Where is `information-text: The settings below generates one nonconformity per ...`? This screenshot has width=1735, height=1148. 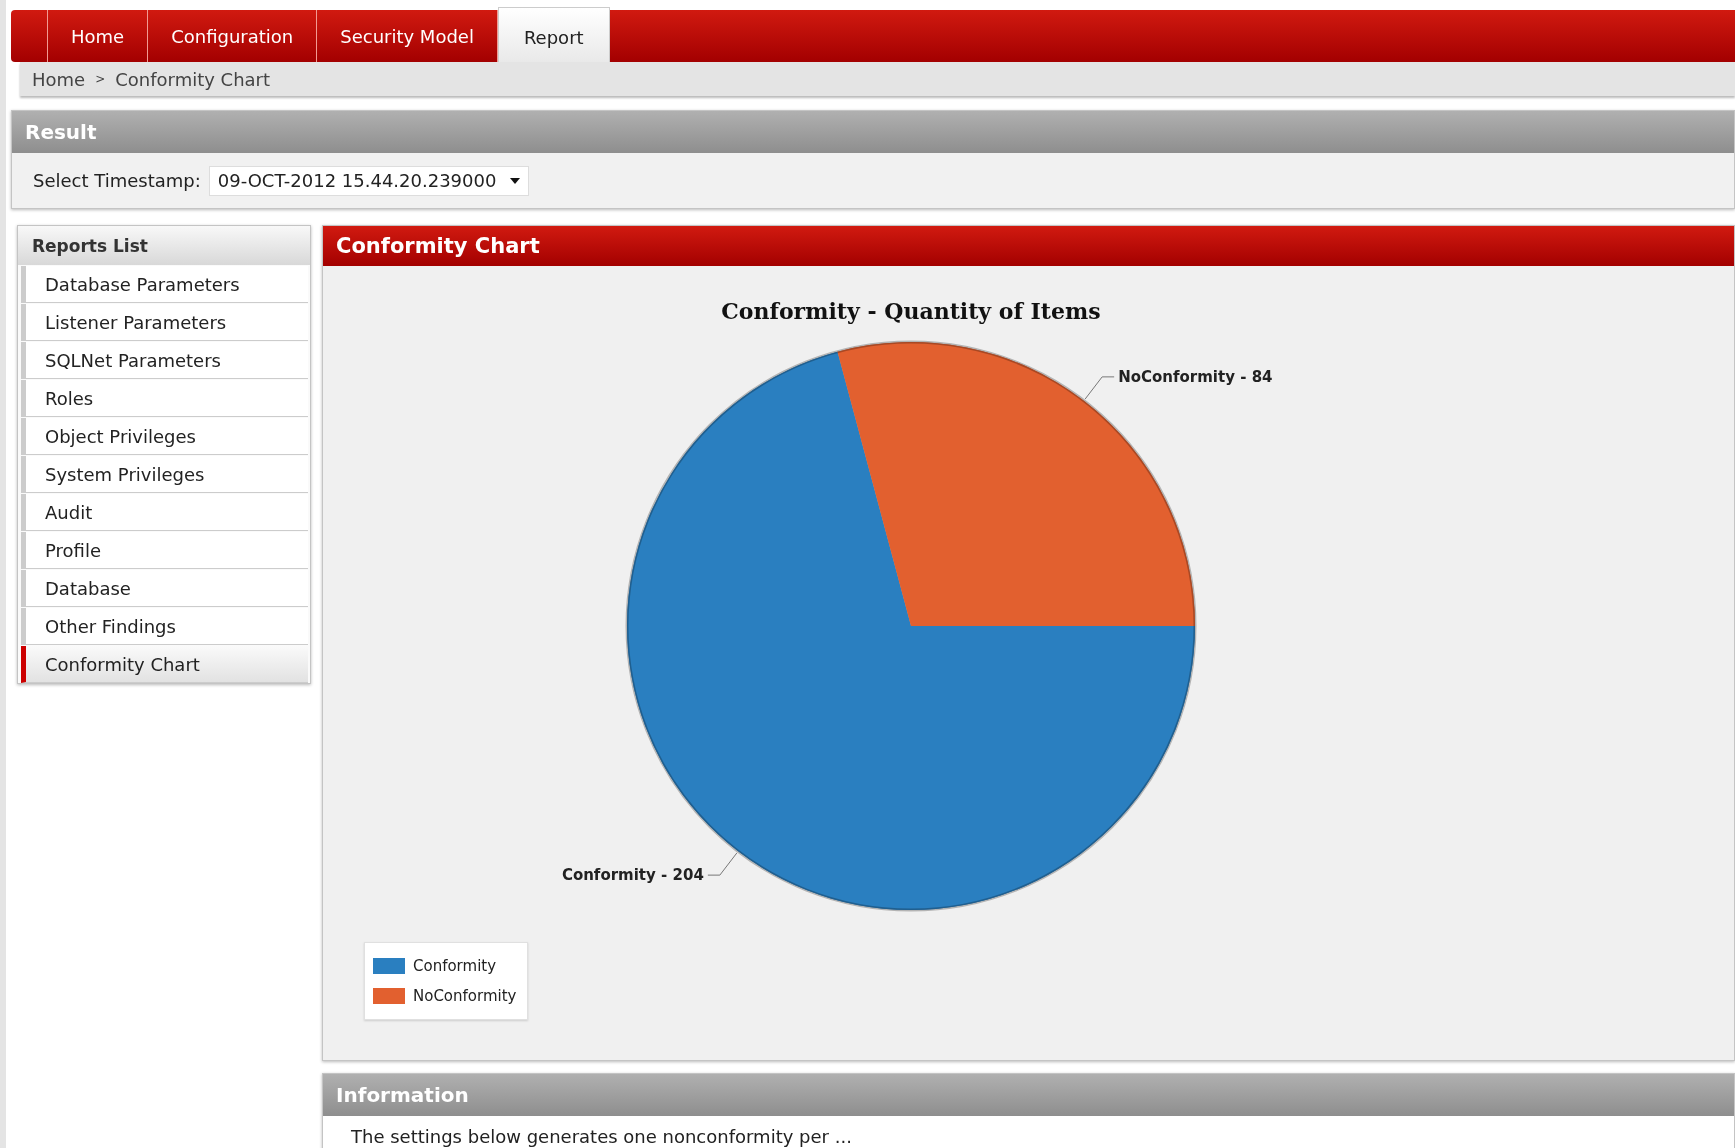
information-text: The settings below generates one nonconformity per ... is located at coordinates (601, 1136).